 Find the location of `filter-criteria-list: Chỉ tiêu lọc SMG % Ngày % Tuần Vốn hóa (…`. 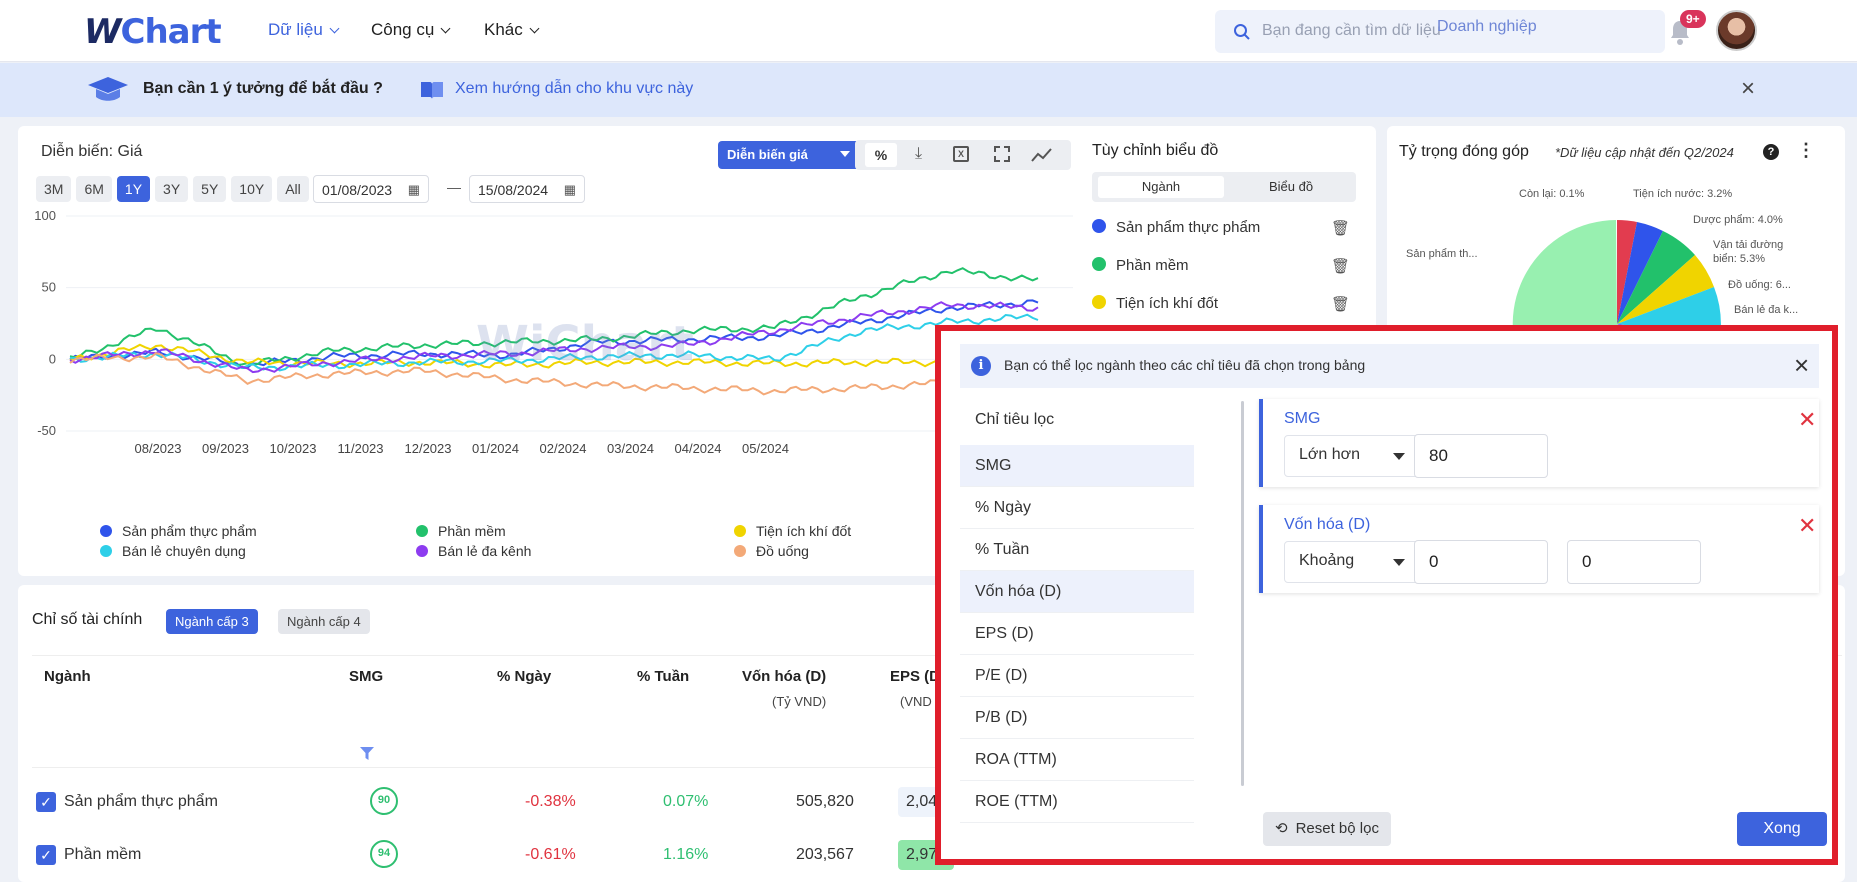

filter-criteria-list: Chỉ tiêu lọc SMG % Ngày % Tuần Vốn hóa (… is located at coordinates (1077, 627).